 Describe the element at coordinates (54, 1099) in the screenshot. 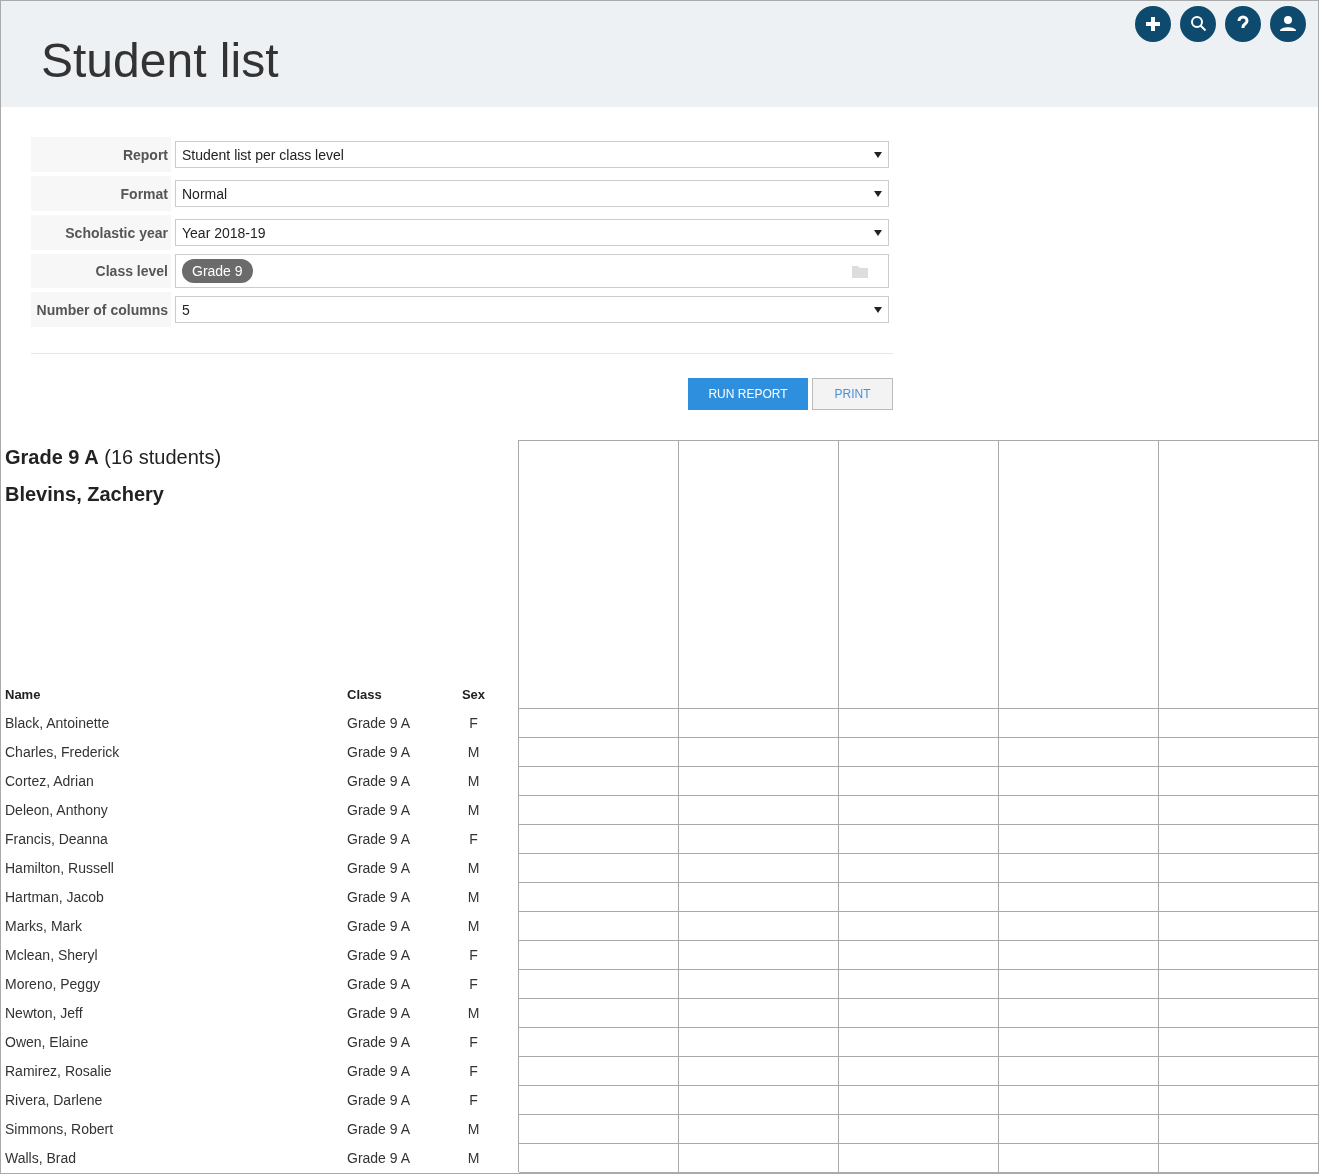

I see `table-cell-text: Rivera, Darlene` at that location.